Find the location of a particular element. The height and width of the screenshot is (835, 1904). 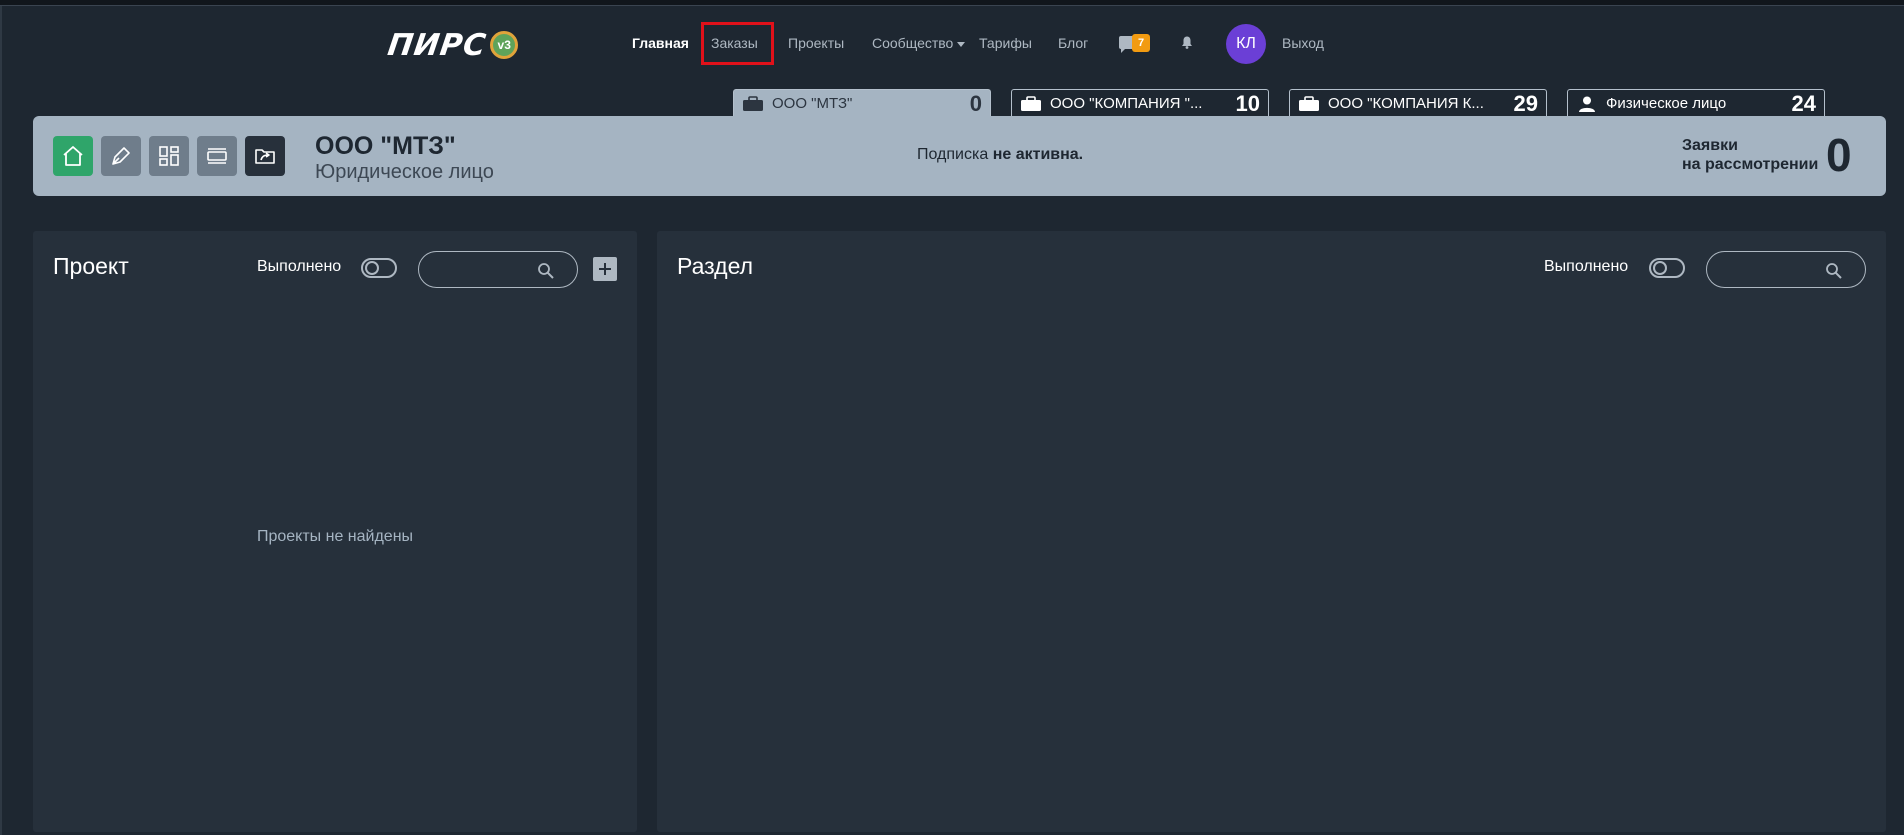

folder-share-icon is located at coordinates (265, 156).